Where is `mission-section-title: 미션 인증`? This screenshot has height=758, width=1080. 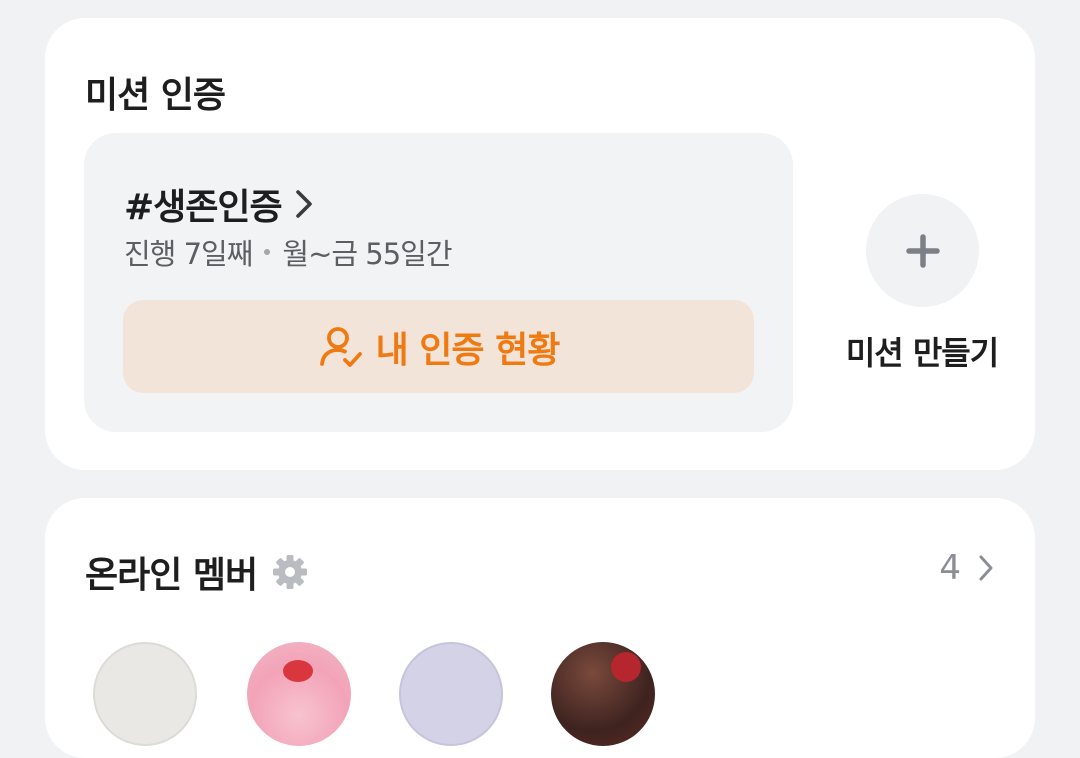 mission-section-title: 미션 인증 is located at coordinates (155, 95).